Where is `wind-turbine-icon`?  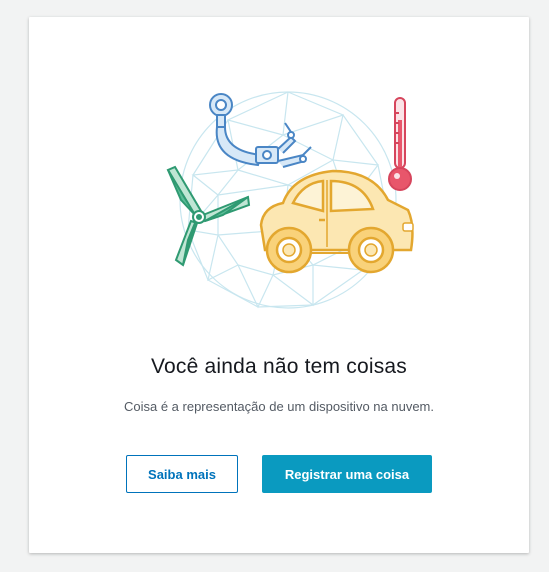
wind-turbine-icon is located at coordinates (208, 216).